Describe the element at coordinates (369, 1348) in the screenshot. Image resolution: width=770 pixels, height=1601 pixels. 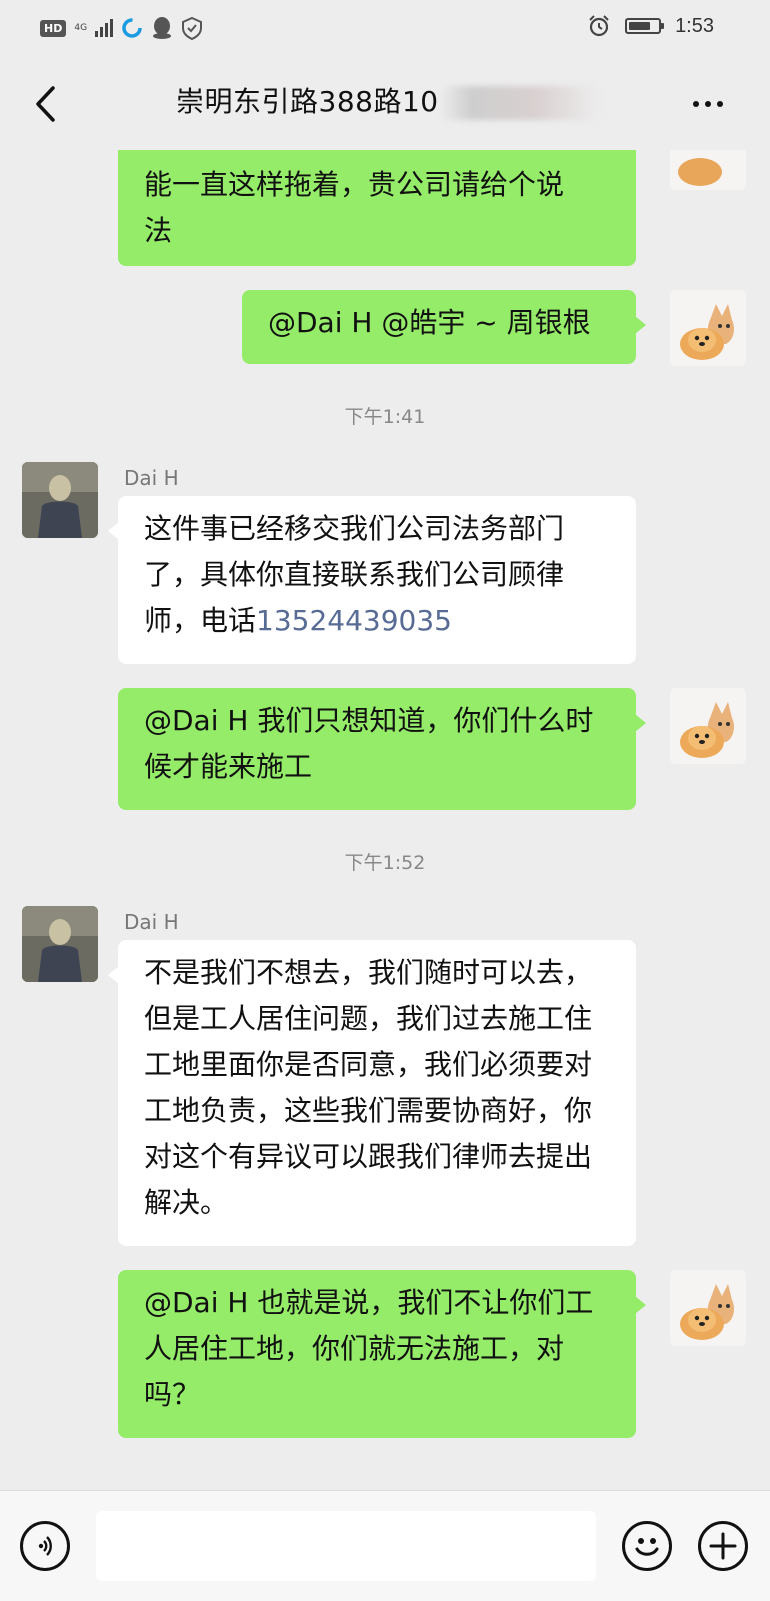
I see `message-text: @Dai H 也就是说，我们不让你们工人居住工地，你们就无法施工，对吗？` at that location.